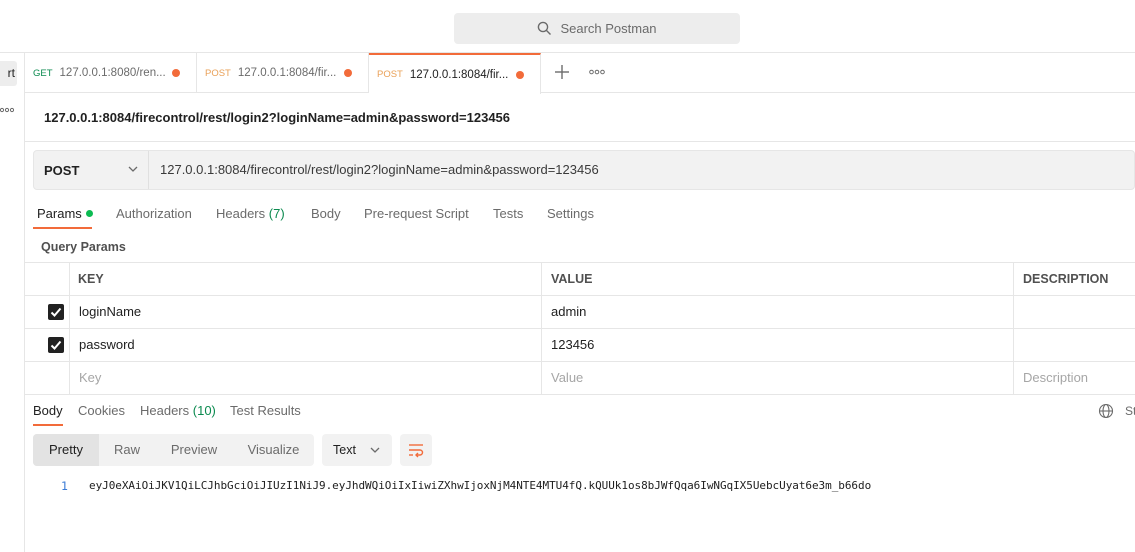  What do you see at coordinates (7, 110) in the screenshot?
I see `more-options-icon` at bounding box center [7, 110].